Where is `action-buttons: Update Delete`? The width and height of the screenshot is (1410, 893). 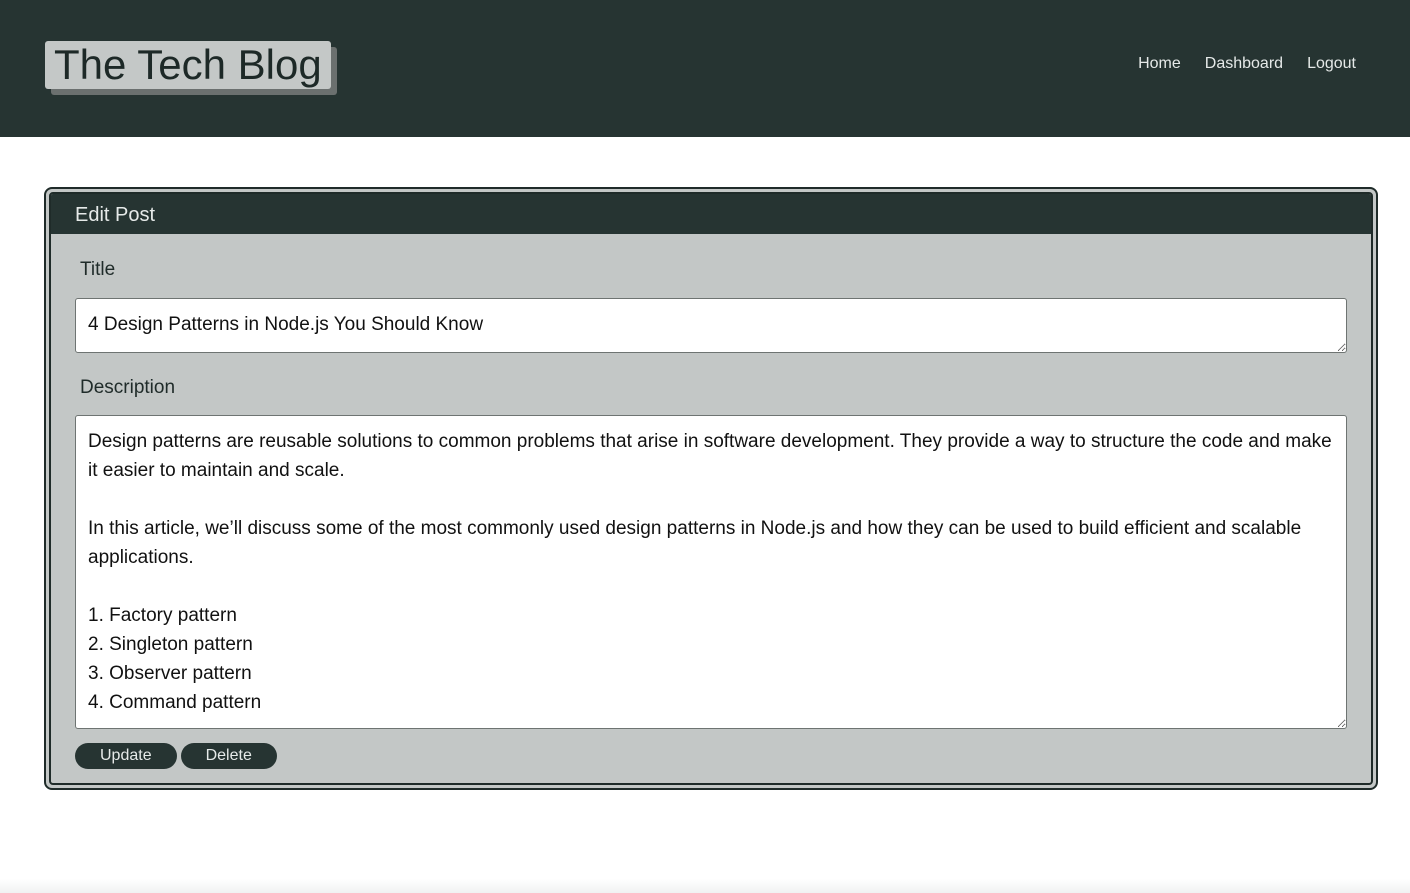
action-buttons: Update Delete is located at coordinates (176, 756).